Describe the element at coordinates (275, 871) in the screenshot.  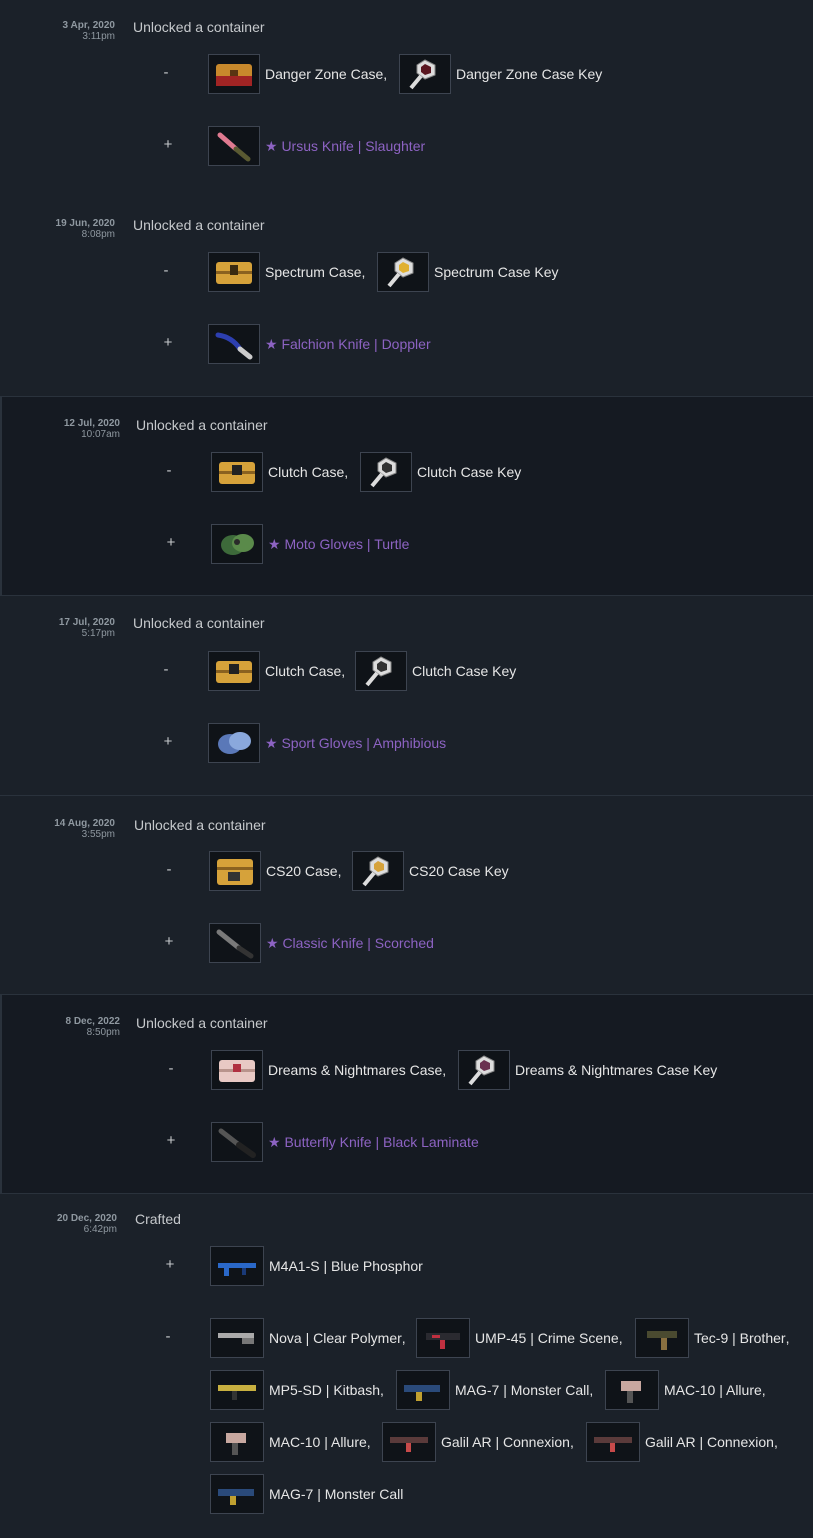
I see `item-cs20-case: CS20 Case,` at that location.